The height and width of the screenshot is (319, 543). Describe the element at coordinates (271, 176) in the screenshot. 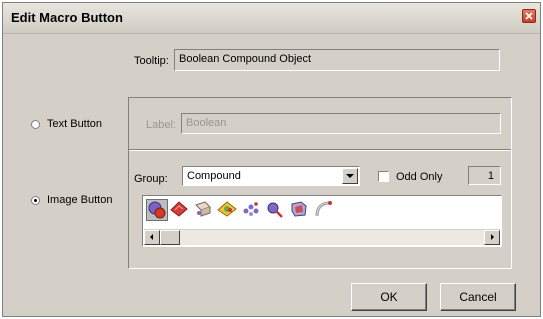

I see `group-select: Compound` at that location.